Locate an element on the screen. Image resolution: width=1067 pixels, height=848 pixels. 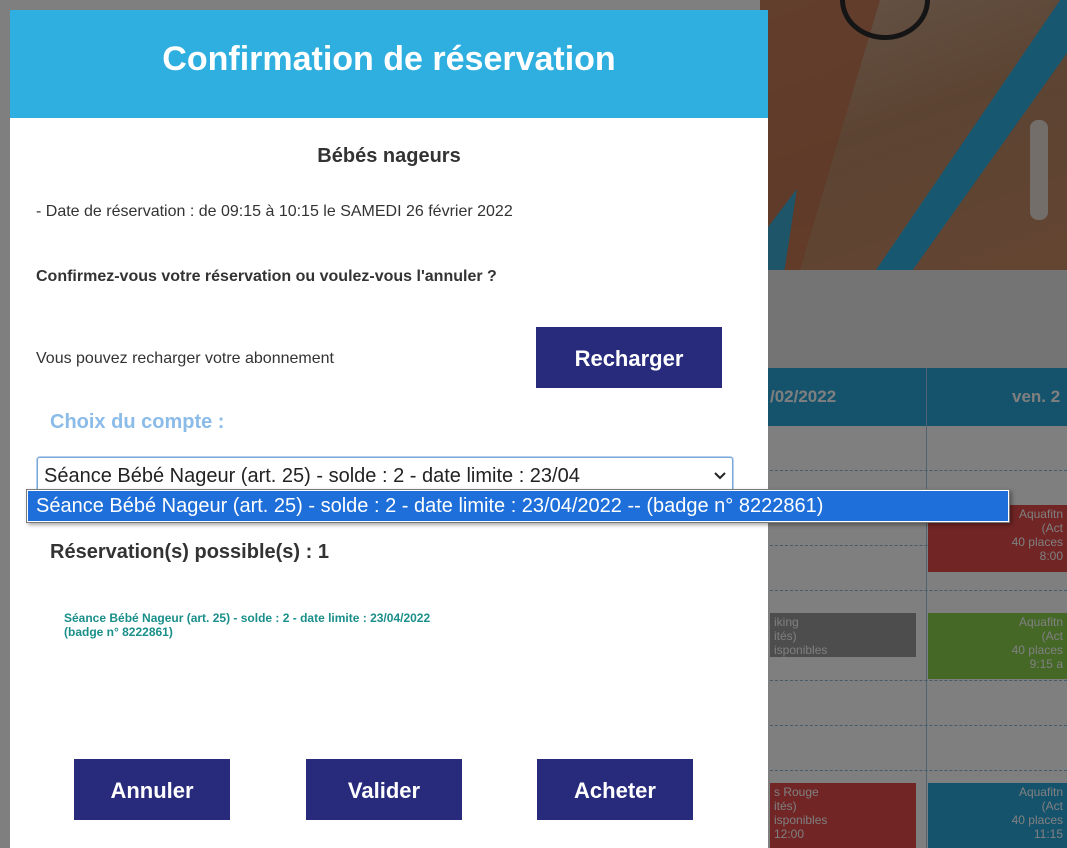
buy-button: Acheter is located at coordinates (615, 789).